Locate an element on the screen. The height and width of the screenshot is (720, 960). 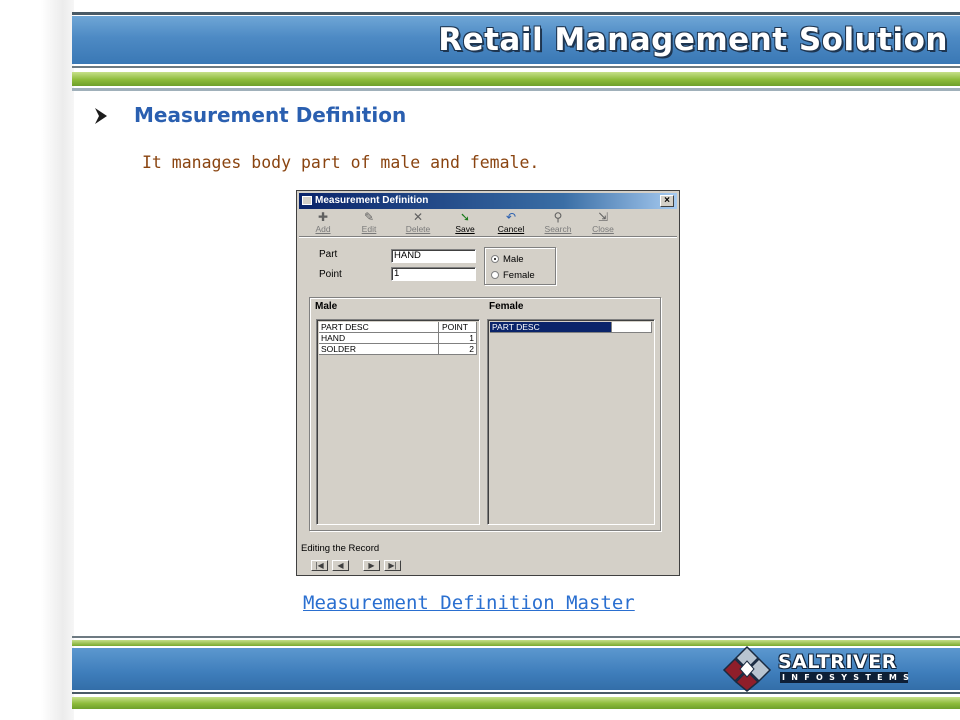
radio-selected-indicator is located at coordinates (495, 259).